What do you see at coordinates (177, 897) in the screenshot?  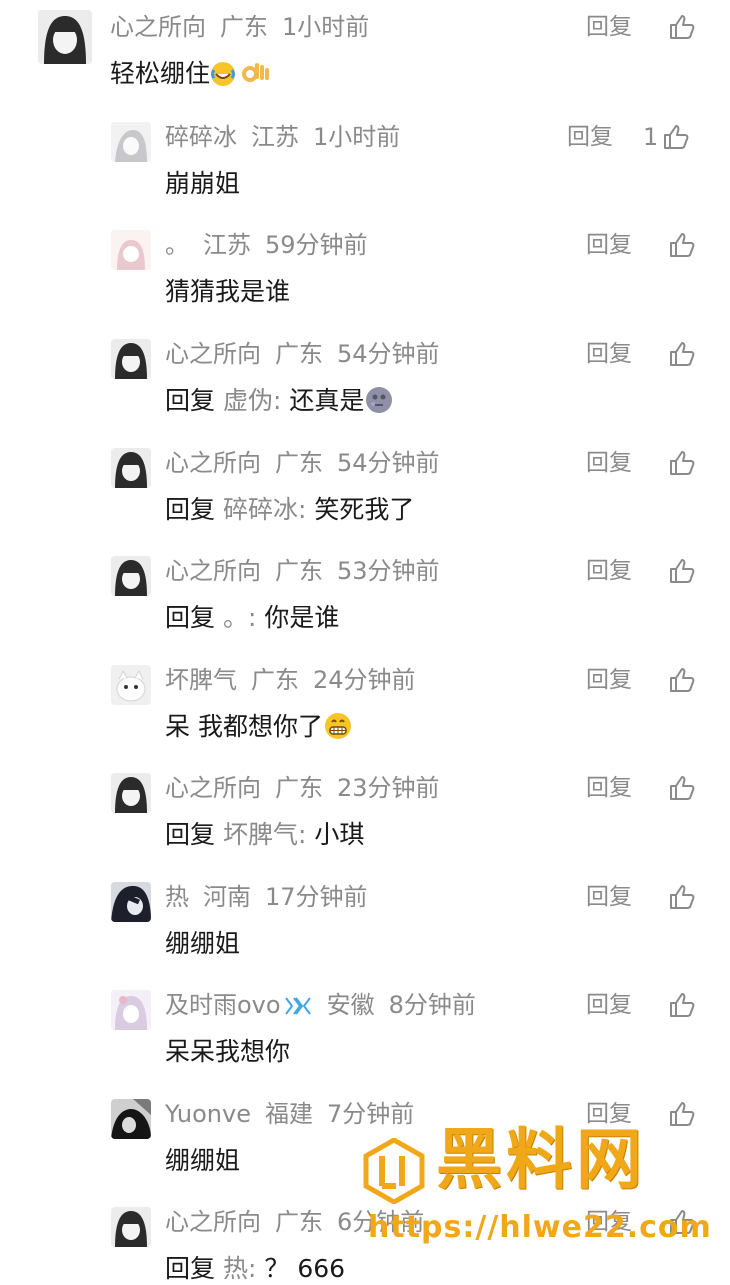 I see `username: 热` at bounding box center [177, 897].